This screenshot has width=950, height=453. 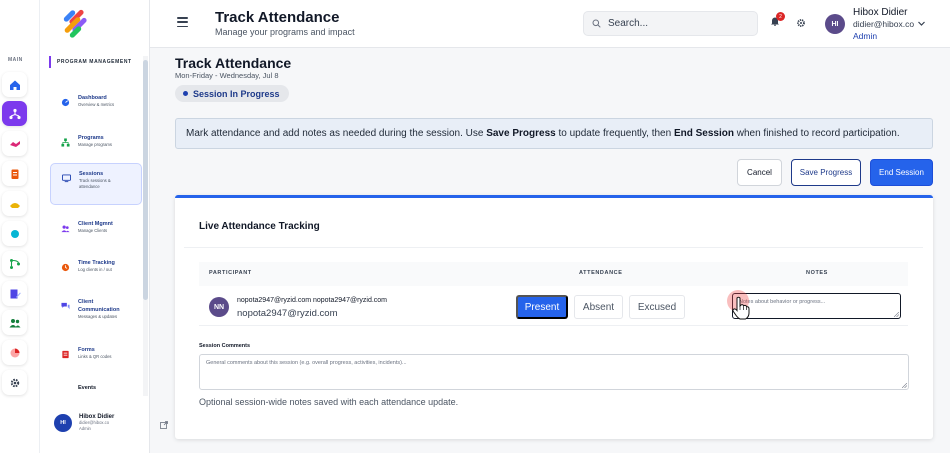 I want to click on user-name: Hibox Didier, so click(x=880, y=12).